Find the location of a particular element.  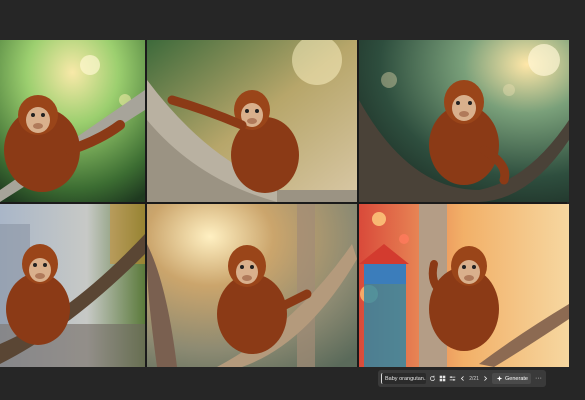

more-options-button: ··· is located at coordinates (538, 378).